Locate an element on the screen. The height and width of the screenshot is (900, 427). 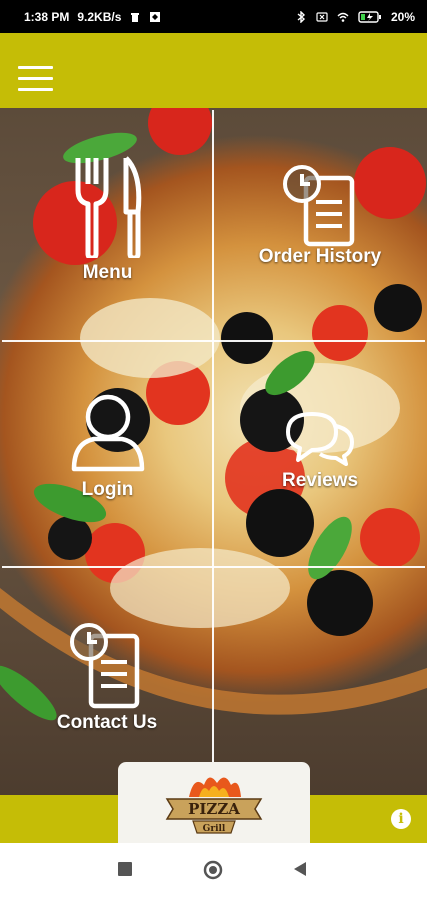
bluetooth-icon is located at coordinates (301, 16).